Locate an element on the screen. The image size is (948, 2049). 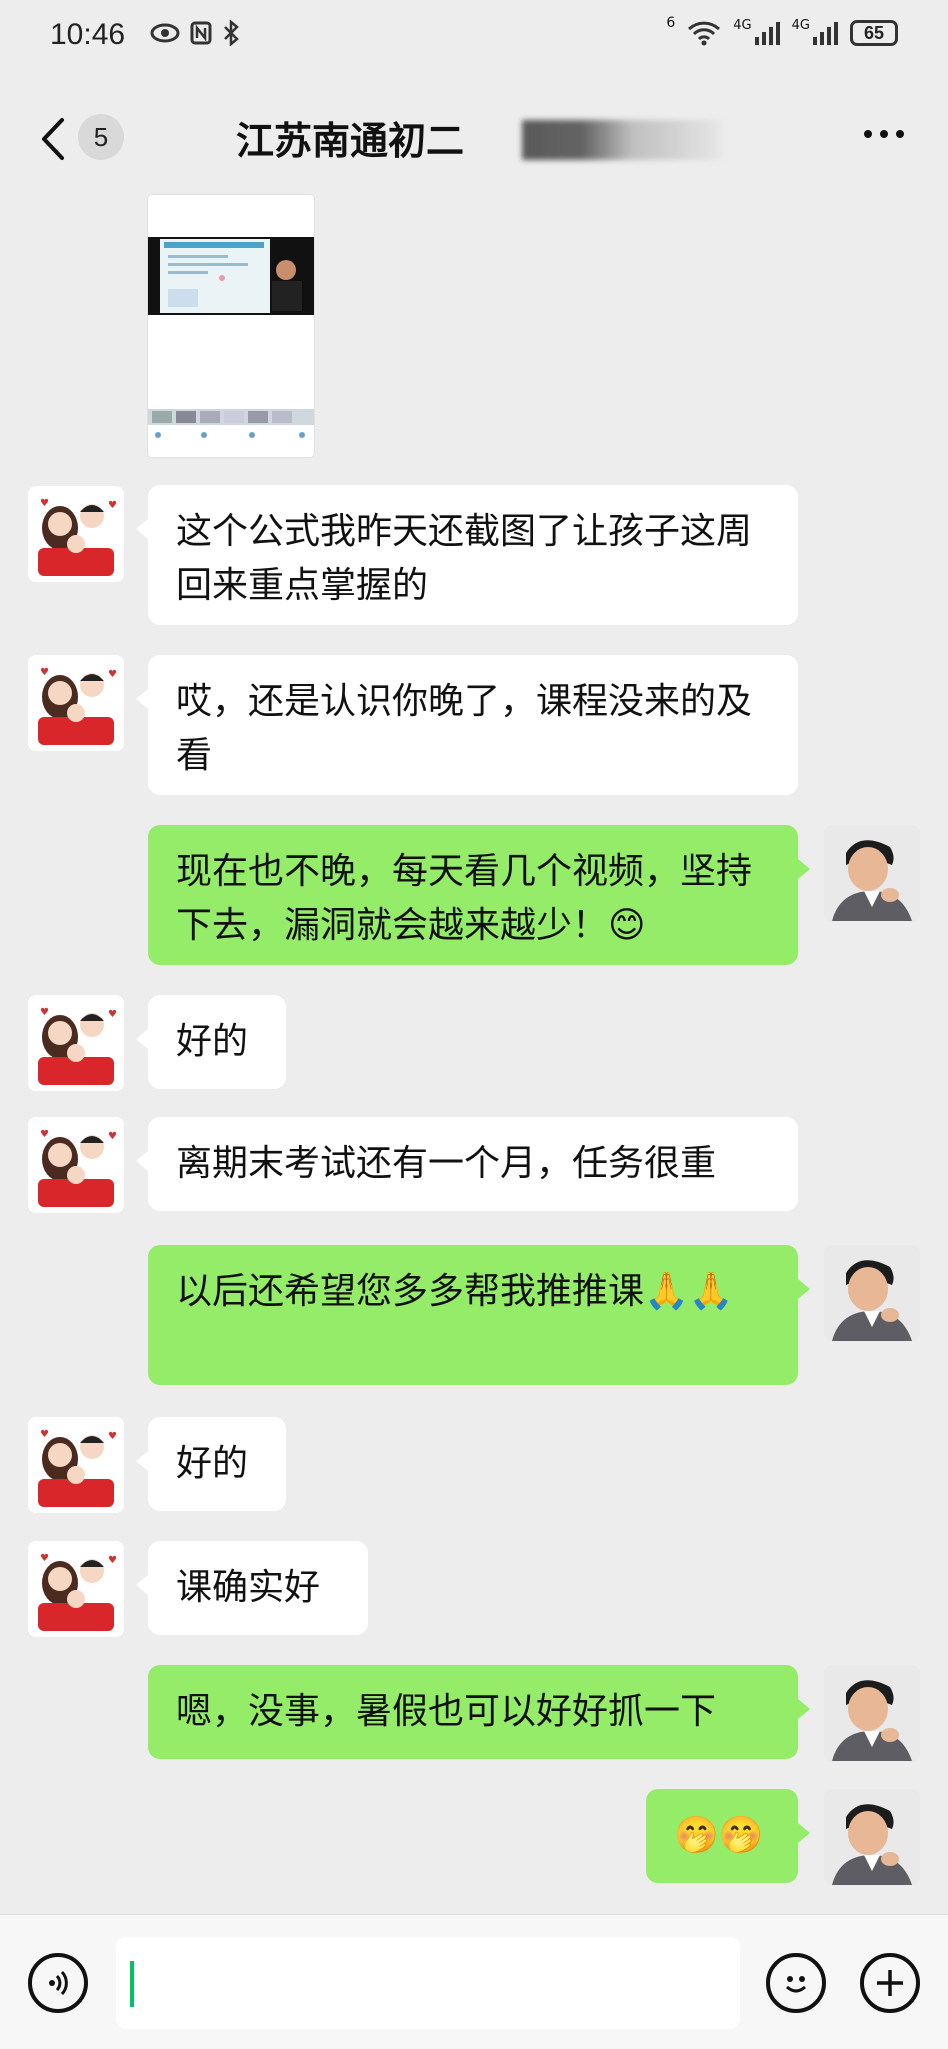
status-left-icons is located at coordinates (195, 33).